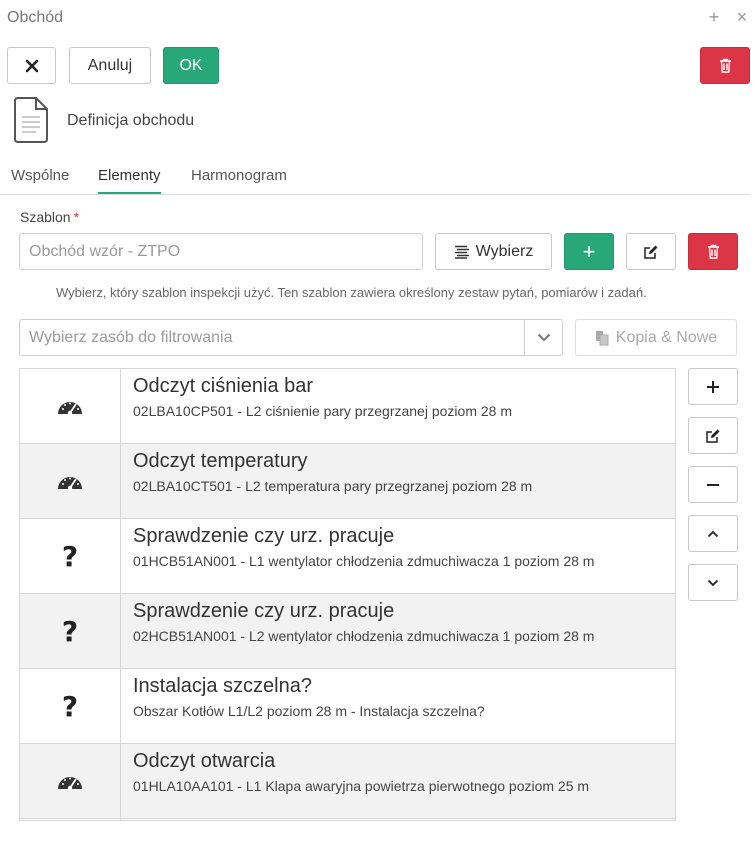  What do you see at coordinates (35, 17) in the screenshot?
I see `window-title: Obchód` at bounding box center [35, 17].